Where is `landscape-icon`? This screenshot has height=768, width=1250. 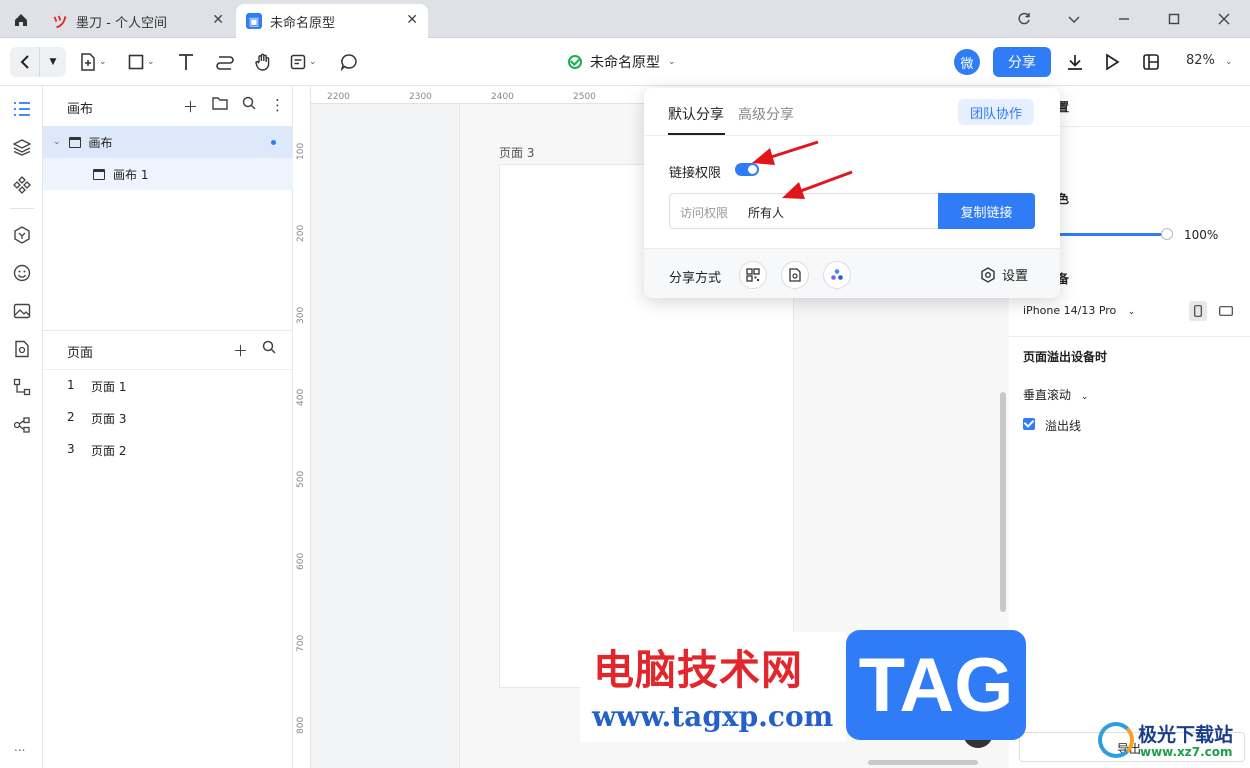 landscape-icon is located at coordinates (1226, 311).